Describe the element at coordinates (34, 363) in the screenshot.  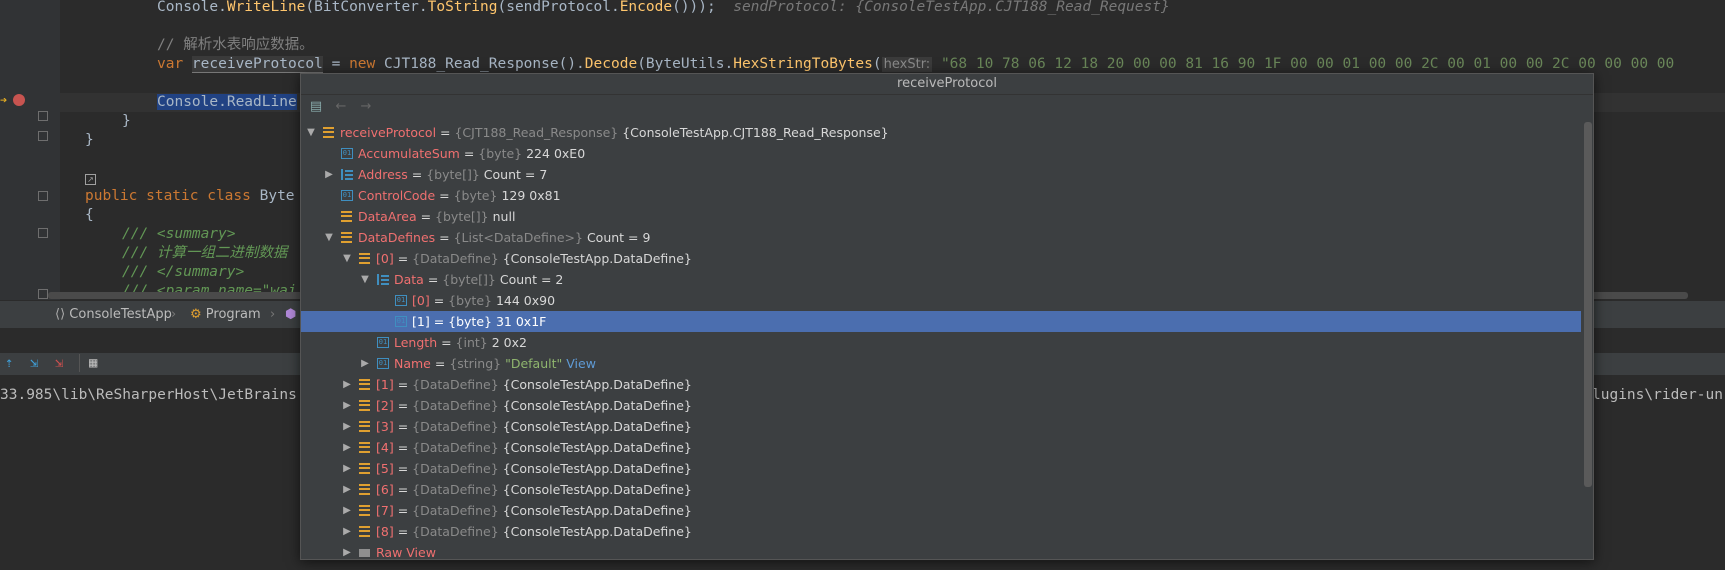
I see `step-into-icon: ⇲` at that location.